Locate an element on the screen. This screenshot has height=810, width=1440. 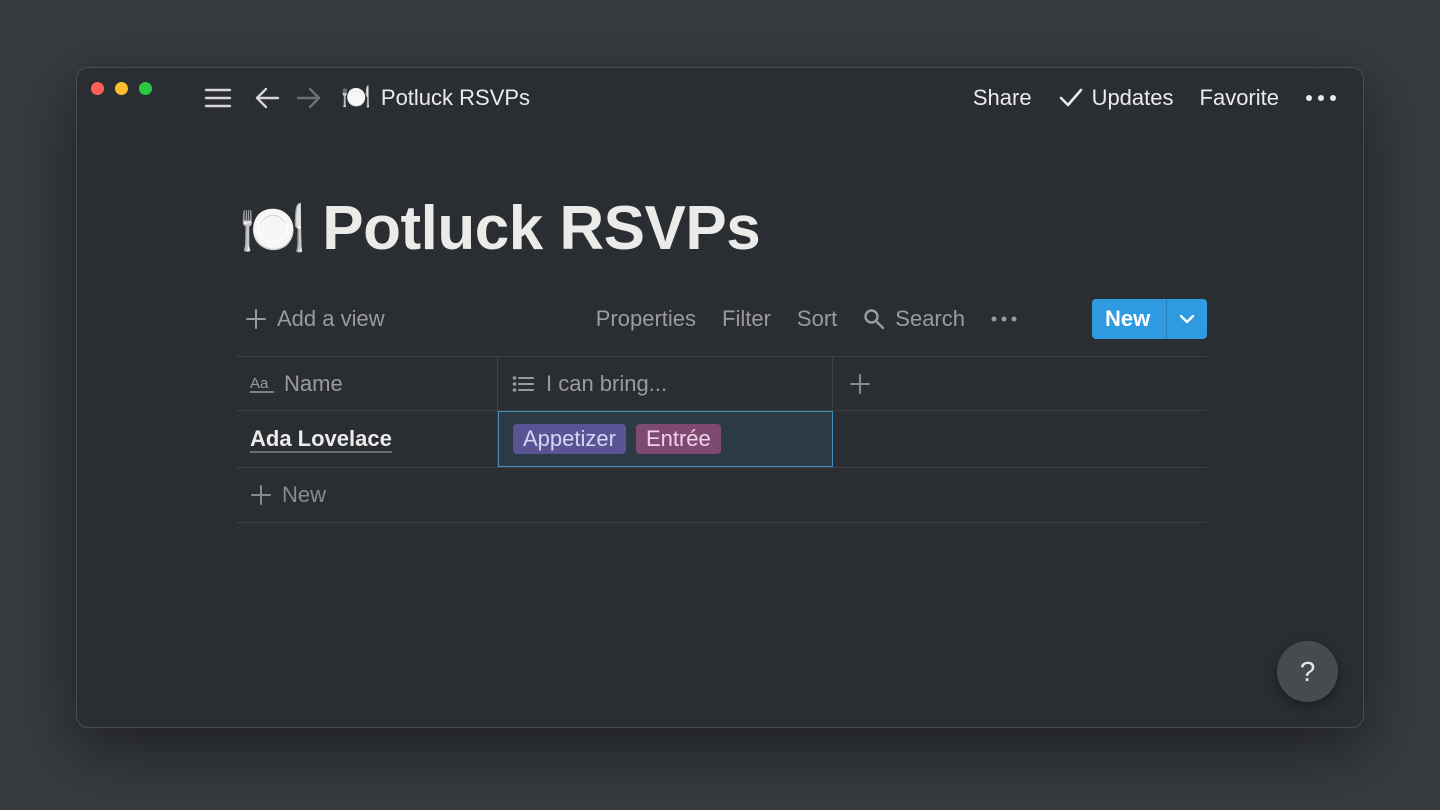
table-row: Ada Lovelace Appetizer Entrée is located at coordinates (721, 439).